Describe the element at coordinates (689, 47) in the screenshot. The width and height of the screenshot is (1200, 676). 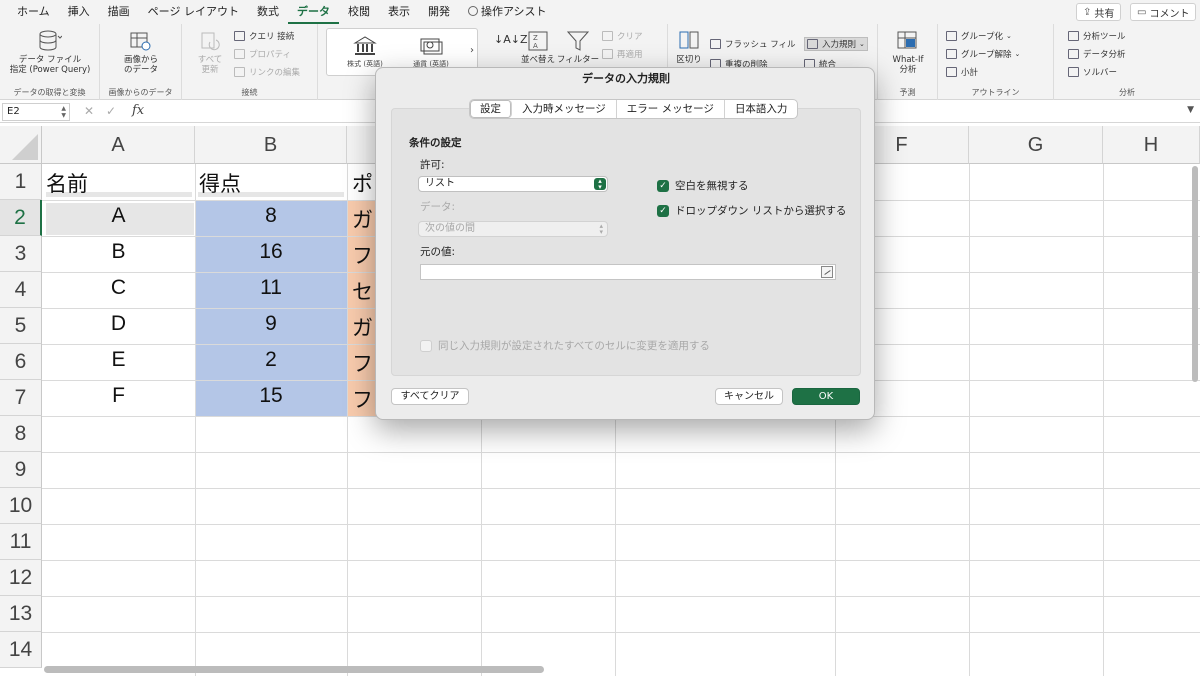
I see `text-to-columns-button: 区切り` at that location.